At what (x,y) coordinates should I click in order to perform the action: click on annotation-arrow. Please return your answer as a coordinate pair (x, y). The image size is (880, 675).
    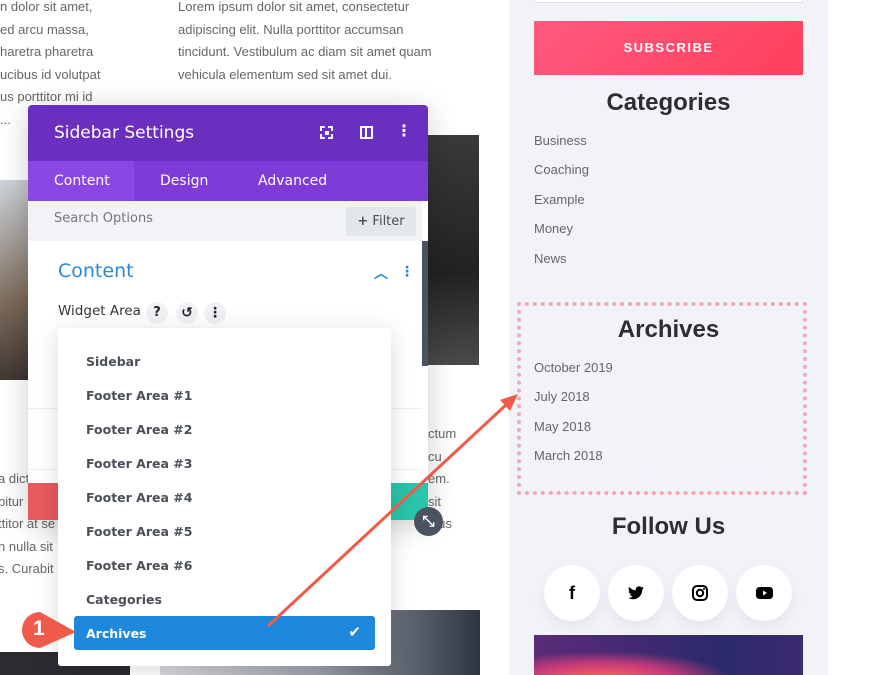
    Looking at the image, I should click on (392, 511).